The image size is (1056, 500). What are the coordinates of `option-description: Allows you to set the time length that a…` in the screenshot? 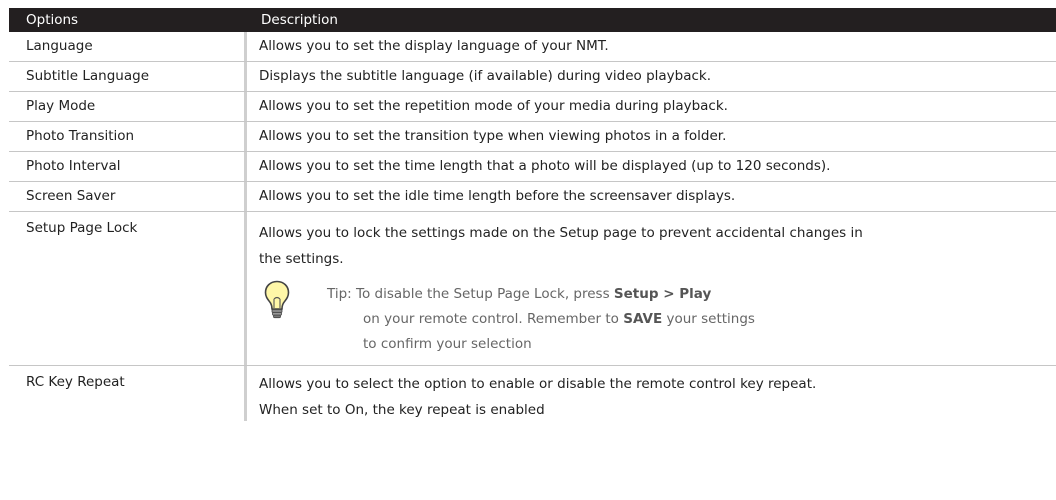 It's located at (545, 166).